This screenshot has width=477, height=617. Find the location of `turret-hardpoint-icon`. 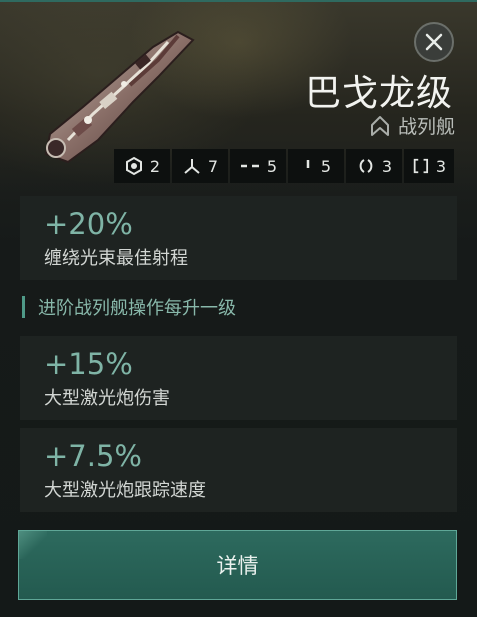

turret-hardpoint-icon is located at coordinates (192, 166).